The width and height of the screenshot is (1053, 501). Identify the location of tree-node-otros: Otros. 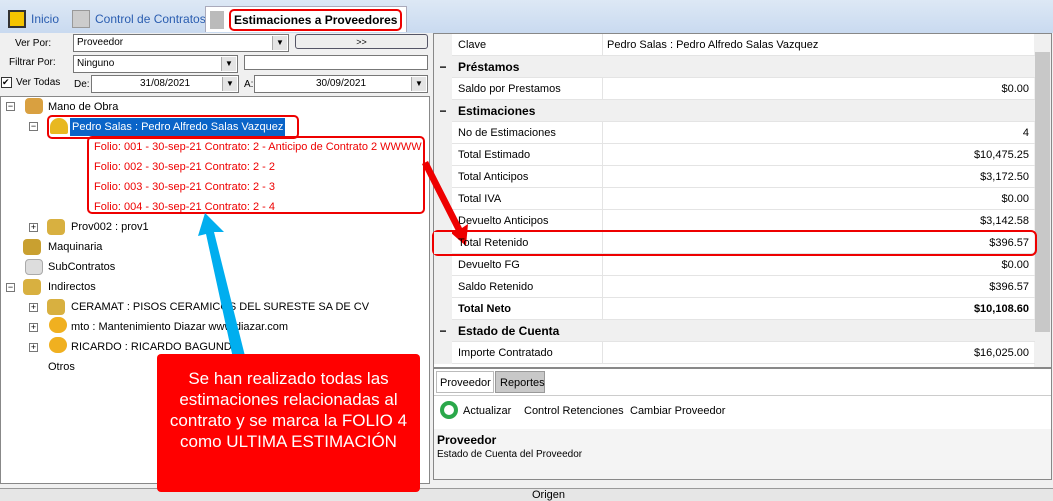
(61, 367).